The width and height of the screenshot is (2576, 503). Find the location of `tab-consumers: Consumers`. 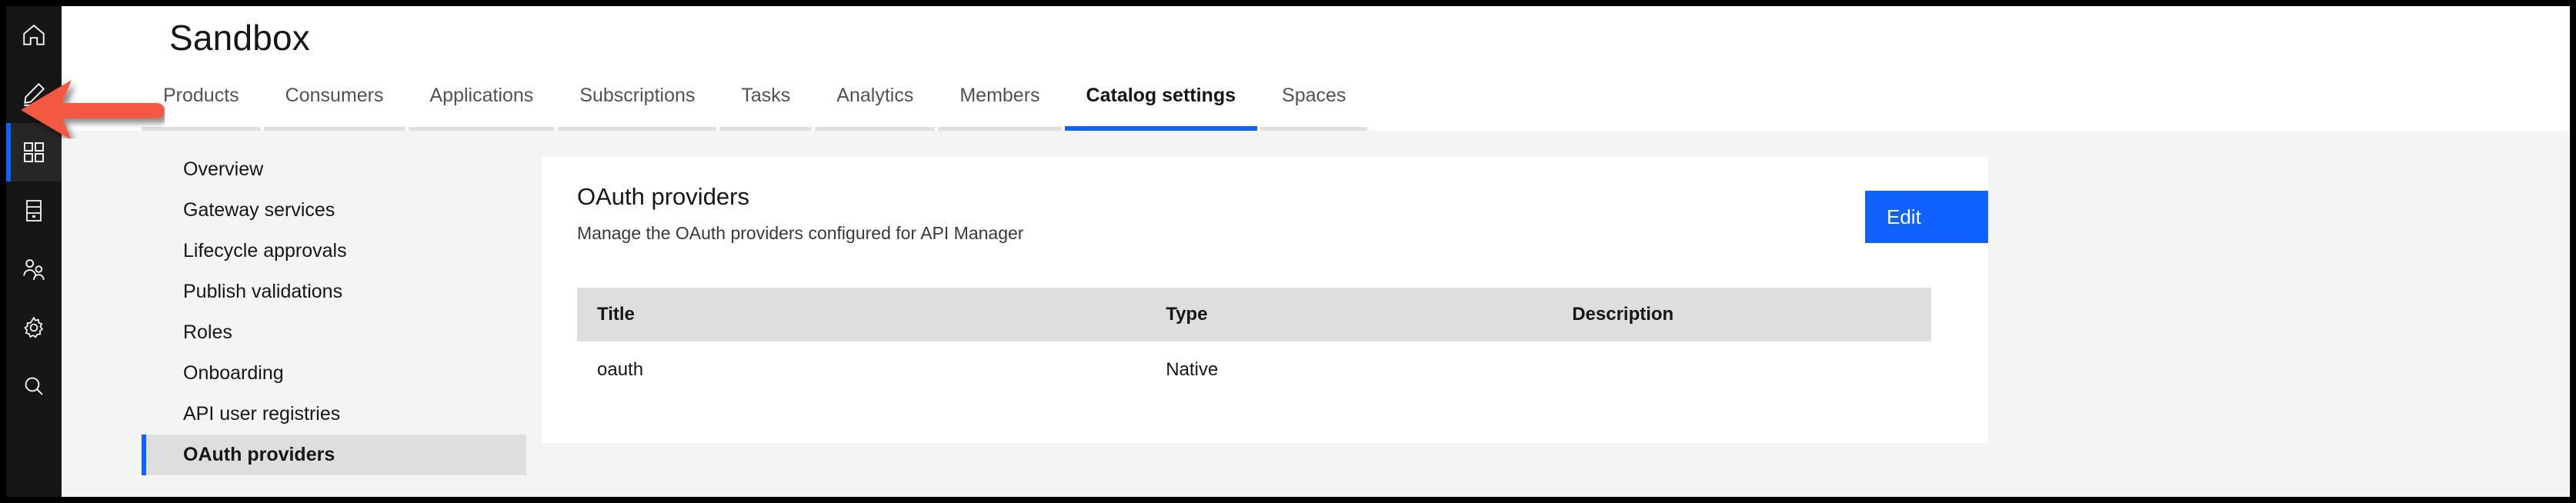

tab-consumers: Consumers is located at coordinates (334, 105).